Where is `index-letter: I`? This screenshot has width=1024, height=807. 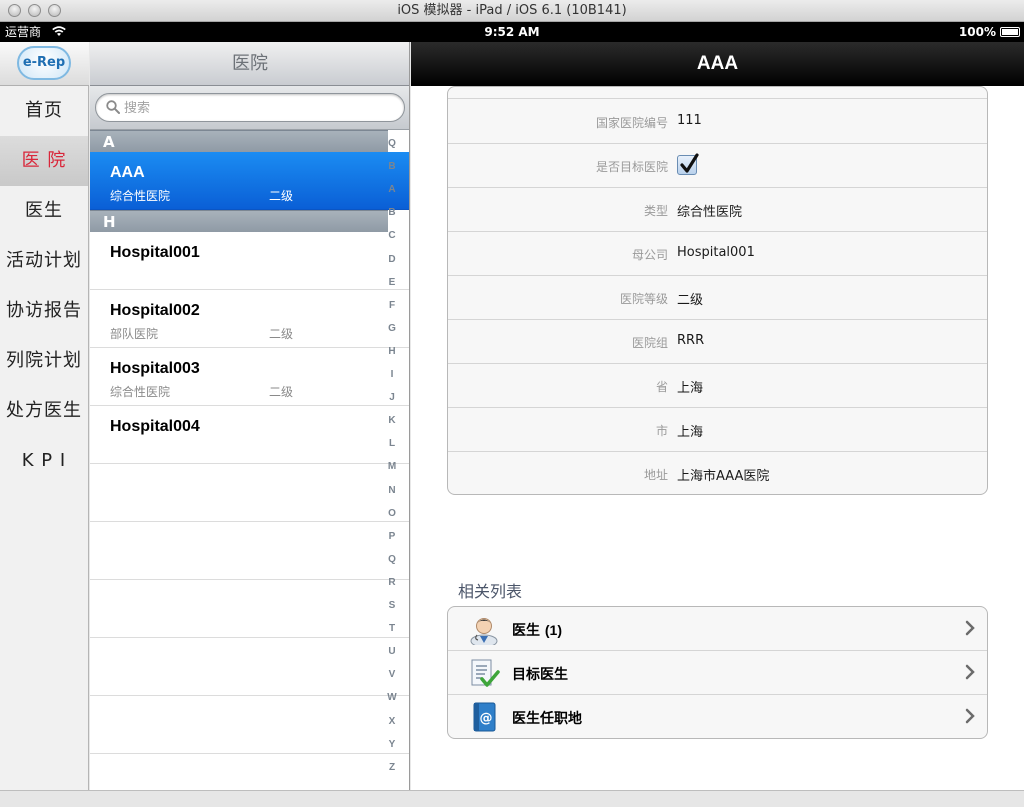
index-letter: I is located at coordinates (392, 374).